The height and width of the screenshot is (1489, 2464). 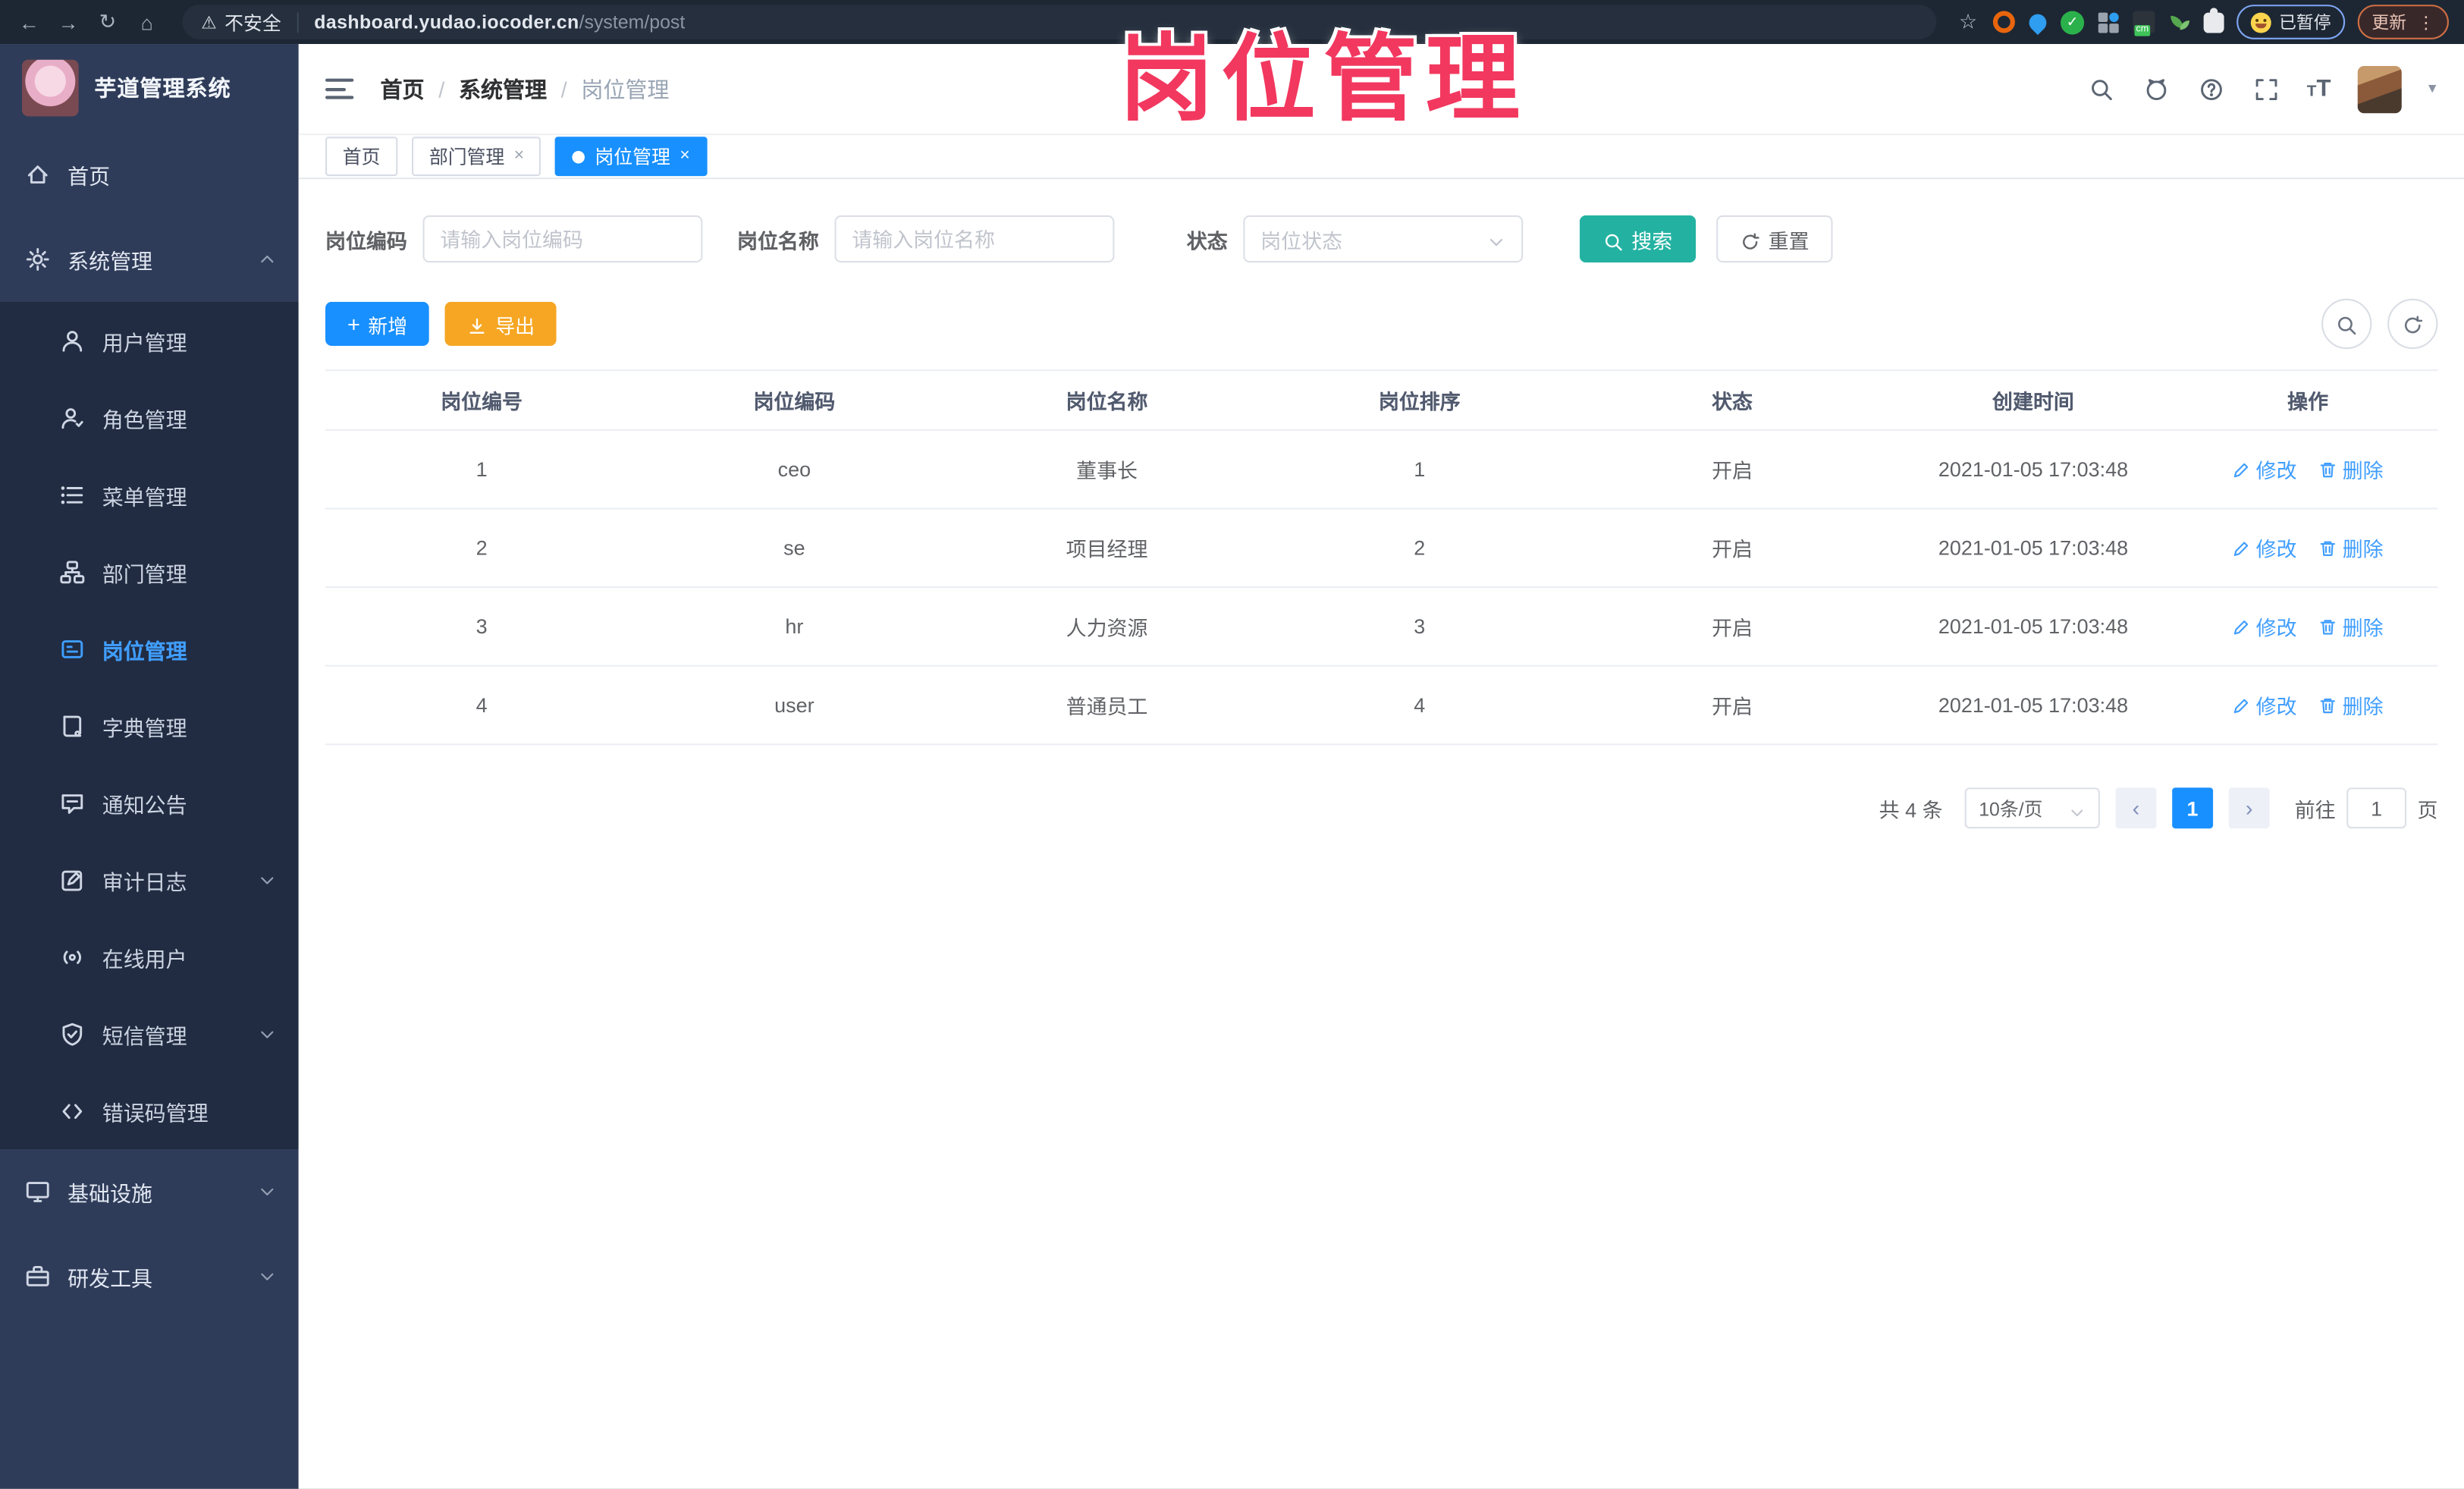 I want to click on security-label: 不安全, so click(x=253, y=21).